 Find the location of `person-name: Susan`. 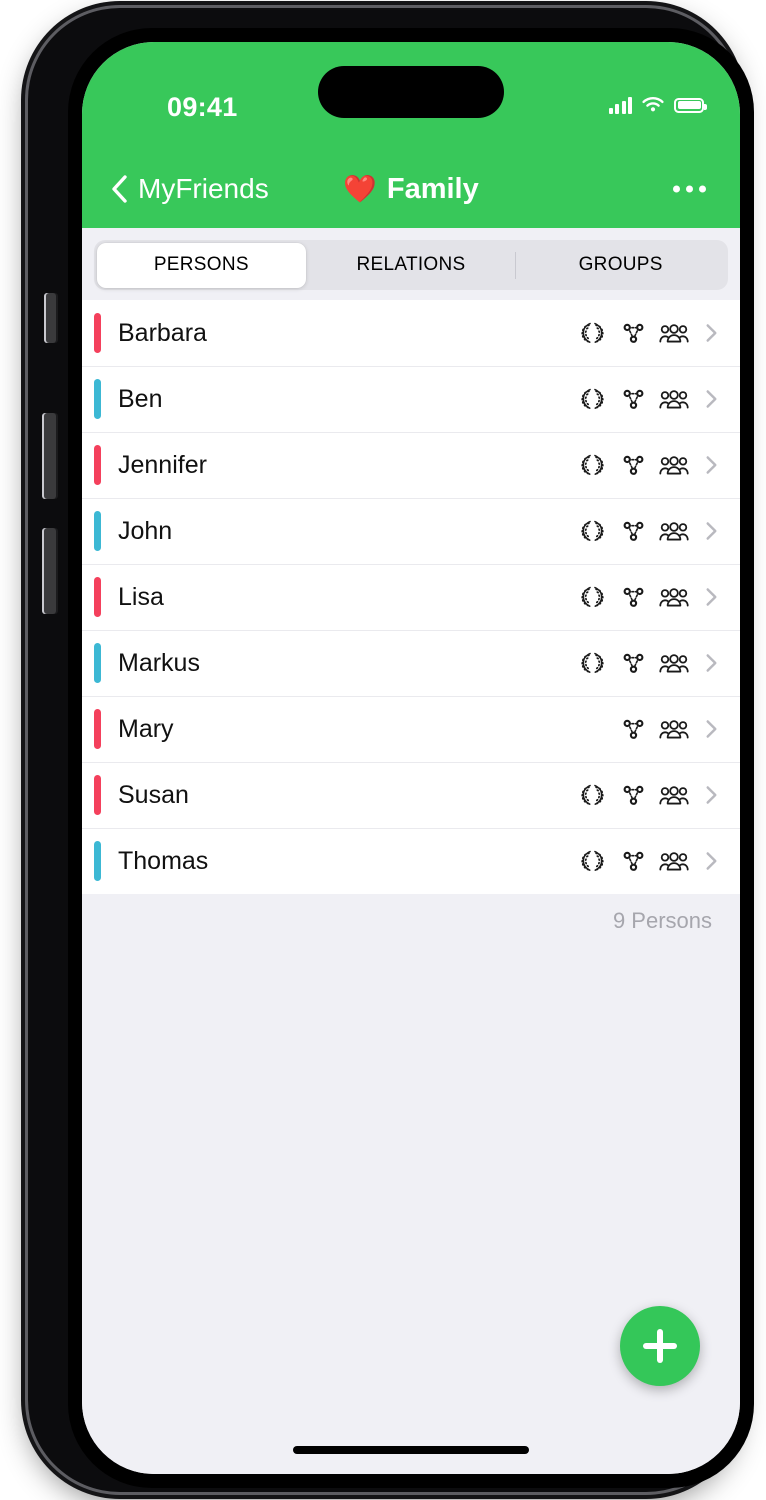

person-name: Susan is located at coordinates (153, 794).